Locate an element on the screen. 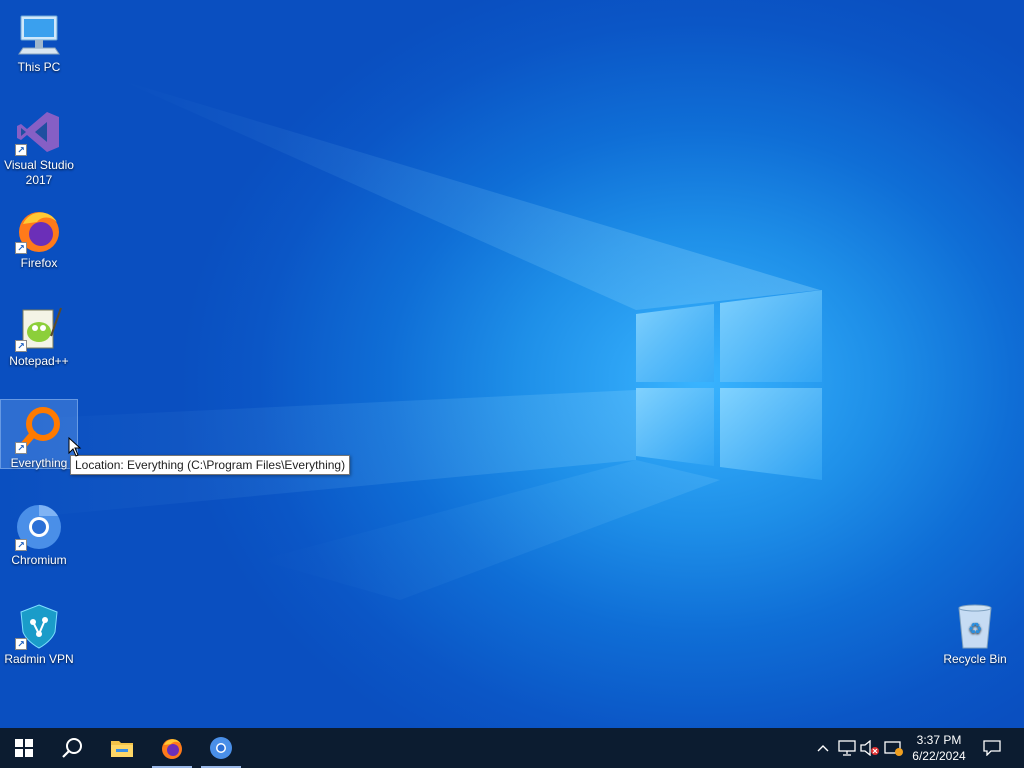  network-tray-button is located at coordinates (847, 748).